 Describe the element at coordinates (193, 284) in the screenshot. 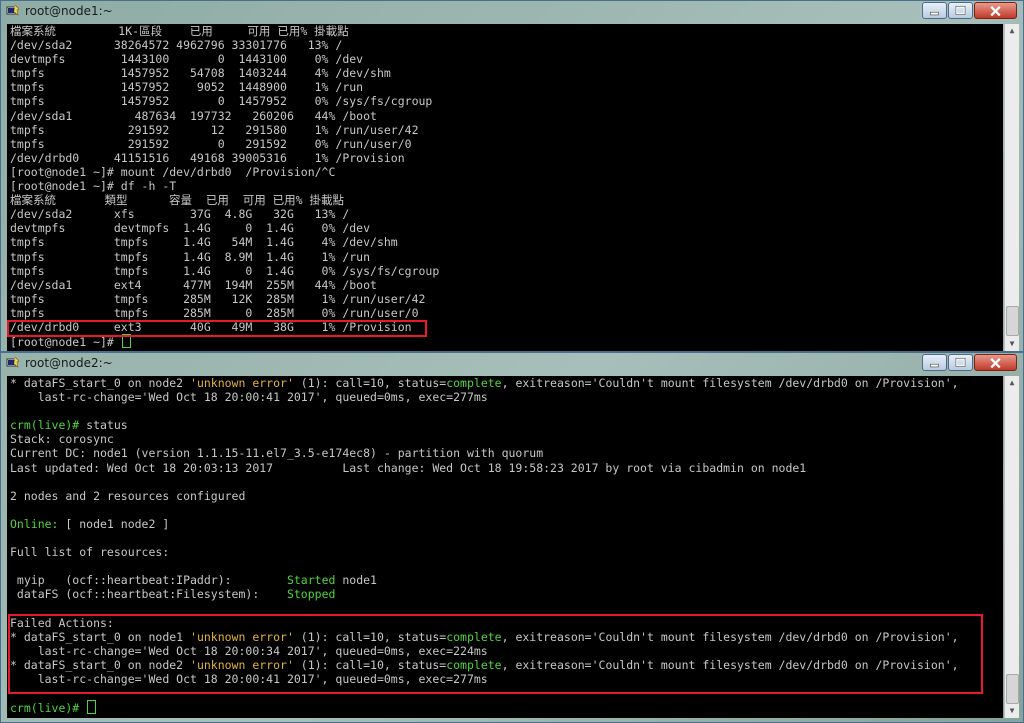

I see `terminal-text: /dev/sda1 ext4 477M 194M 255M 44% /boot` at that location.